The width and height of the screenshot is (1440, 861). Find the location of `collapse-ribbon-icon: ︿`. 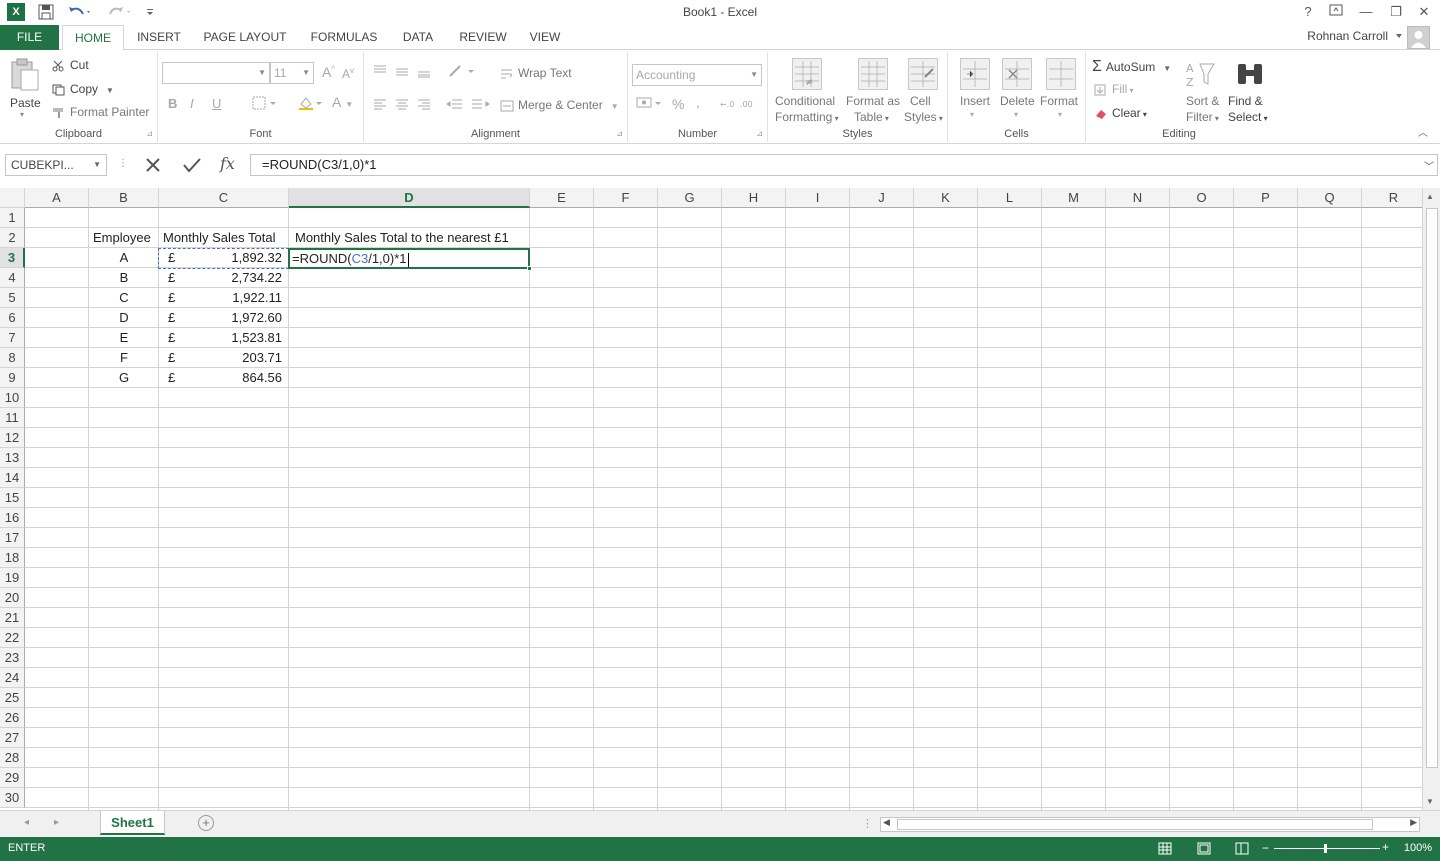

collapse-ribbon-icon: ︿ is located at coordinates (1423, 131).